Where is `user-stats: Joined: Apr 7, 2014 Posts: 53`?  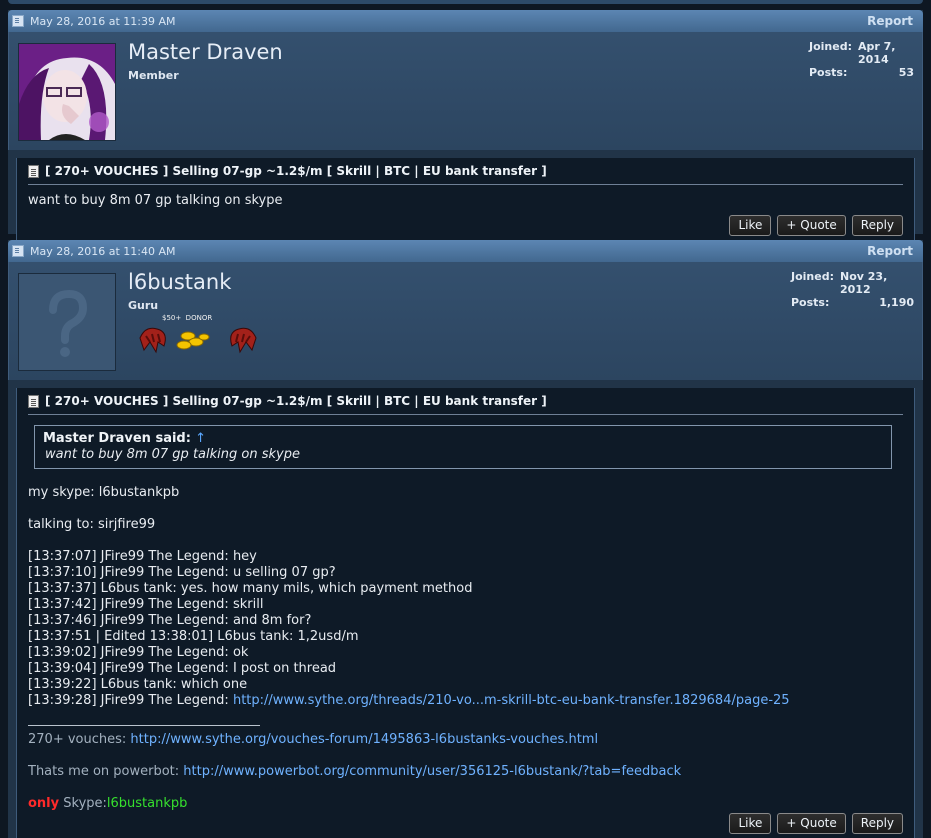 user-stats: Joined: Apr 7, 2014 Posts: 53 is located at coordinates (861, 59).